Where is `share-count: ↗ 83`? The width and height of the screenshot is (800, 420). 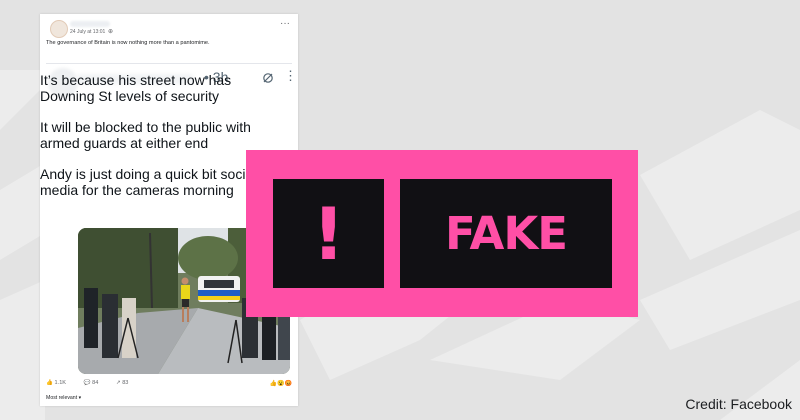
share-count: ↗ 83 is located at coordinates (126, 383).